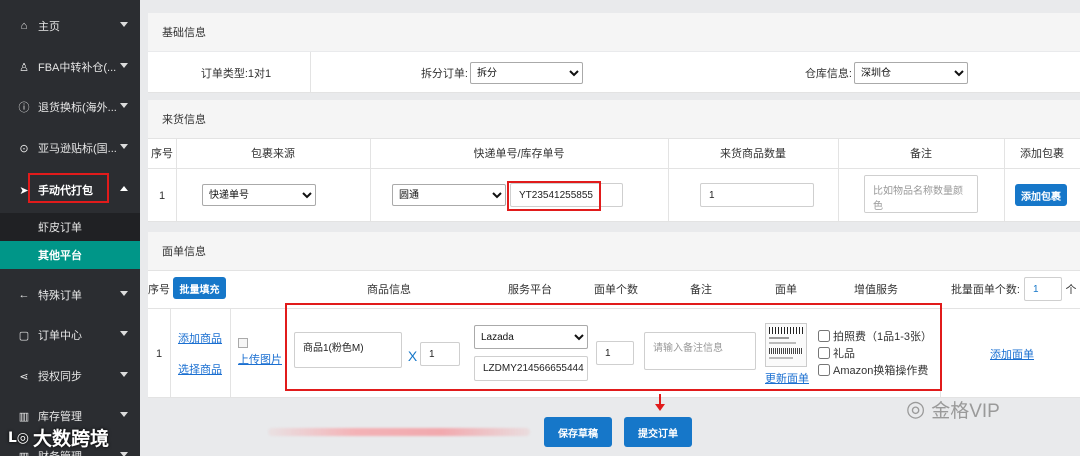 The width and height of the screenshot is (1080, 456). I want to click on select-product-link: 选择商品, so click(200, 369).